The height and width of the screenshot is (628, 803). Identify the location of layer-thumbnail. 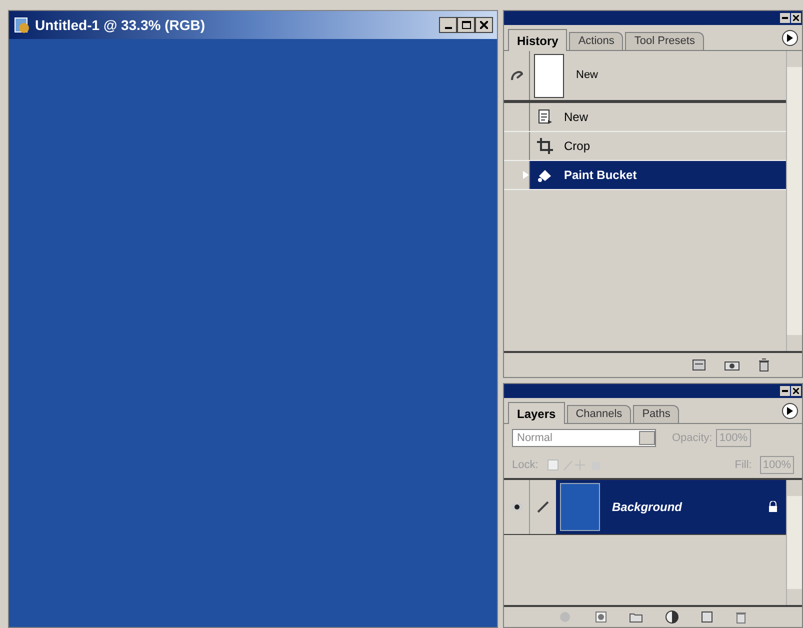
(580, 507).